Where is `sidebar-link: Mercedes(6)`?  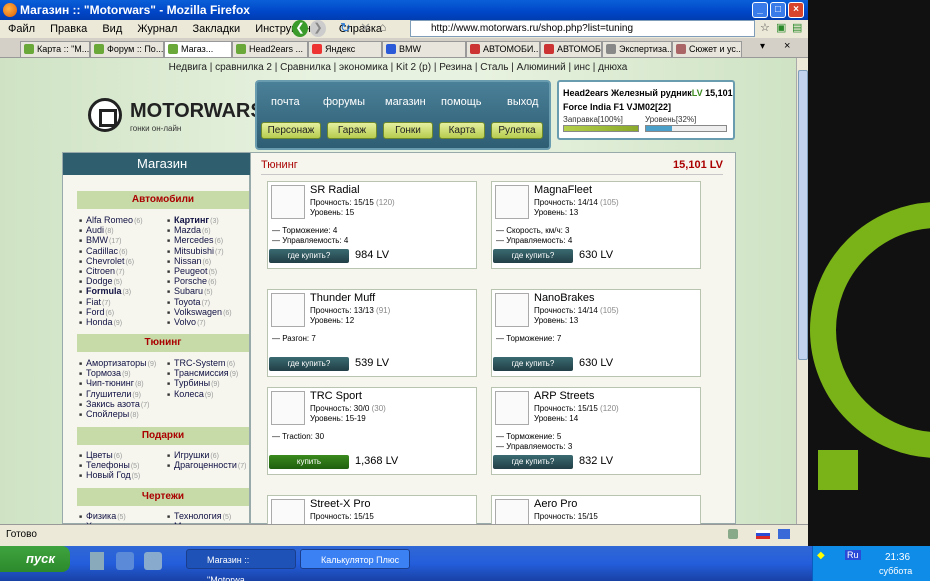 sidebar-link: Mercedes(6) is located at coordinates (195, 240).